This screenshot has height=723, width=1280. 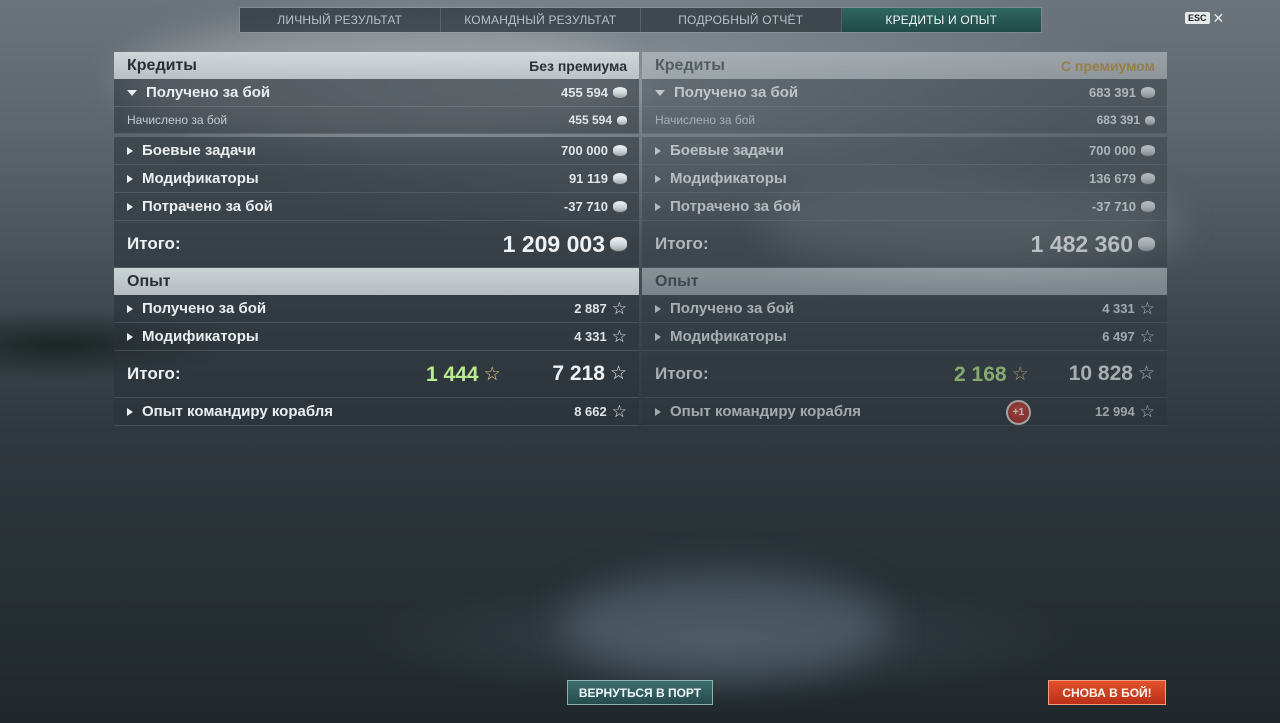 I want to click on free-xp-total-value: 2 168, so click(x=980, y=374).